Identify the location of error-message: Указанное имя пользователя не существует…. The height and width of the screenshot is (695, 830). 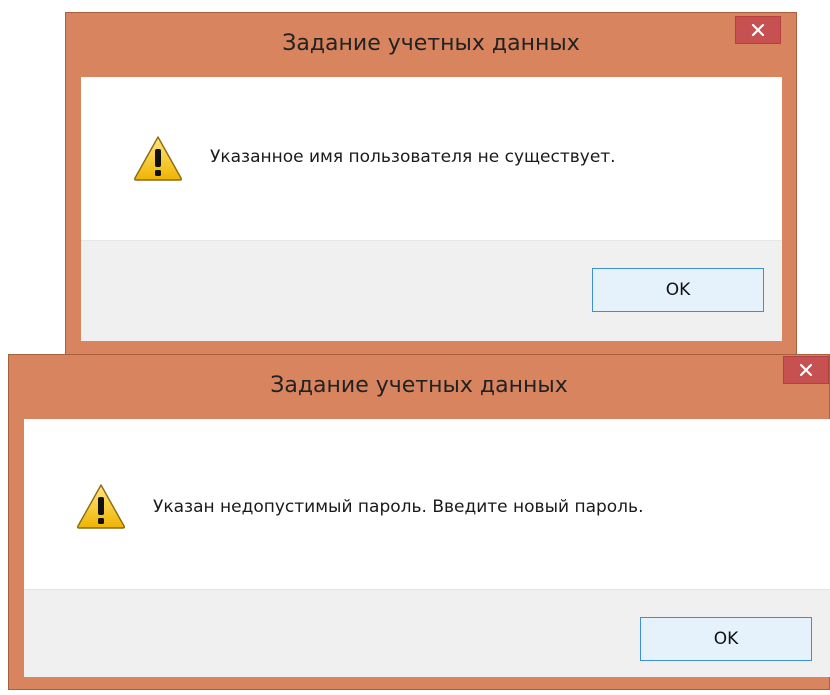
(413, 157).